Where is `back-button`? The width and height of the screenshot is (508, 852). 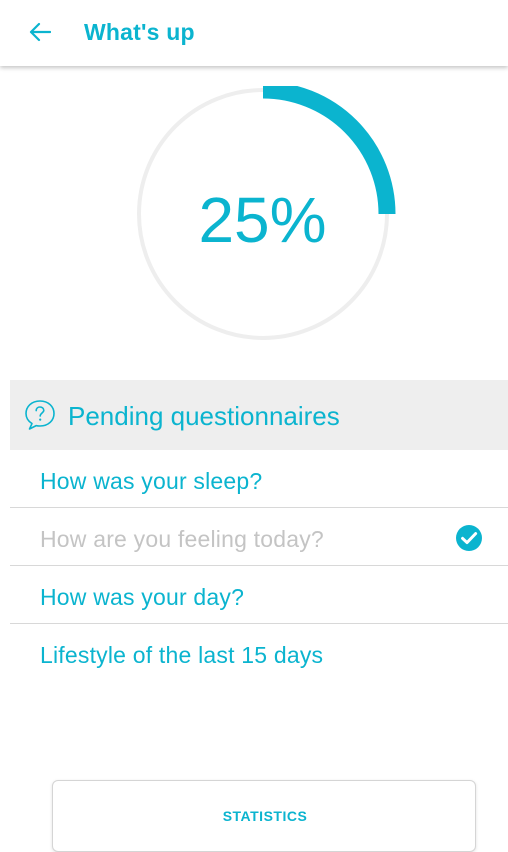
back-button is located at coordinates (40, 32).